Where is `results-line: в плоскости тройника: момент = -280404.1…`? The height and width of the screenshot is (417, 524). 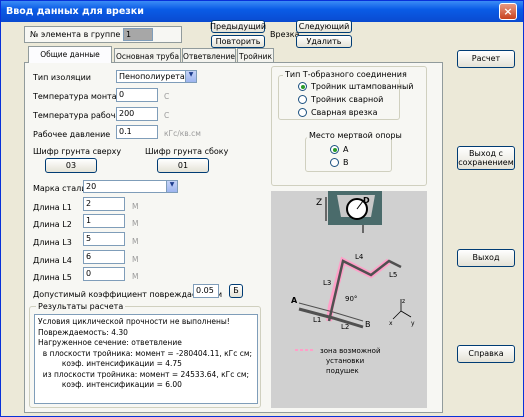 results-line: в плоскости тройника: момент = -280404.1… is located at coordinates (145, 353).